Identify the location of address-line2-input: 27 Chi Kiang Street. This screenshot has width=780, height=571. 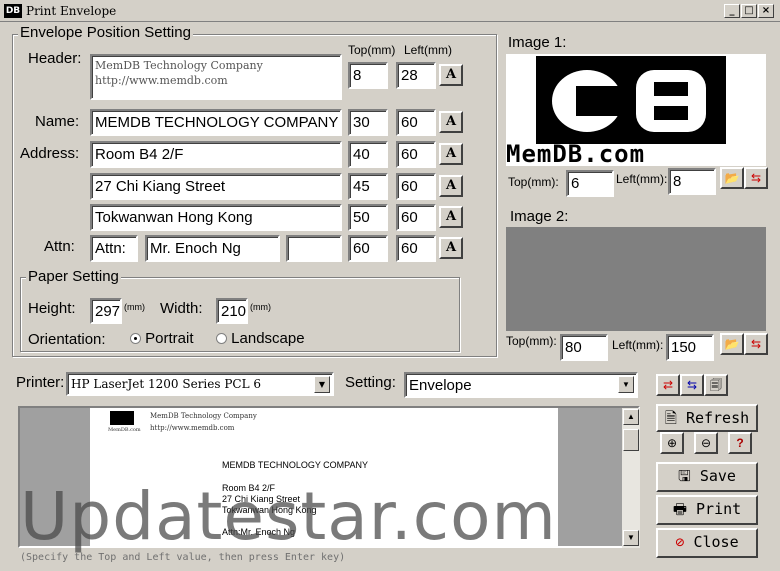
(216, 186).